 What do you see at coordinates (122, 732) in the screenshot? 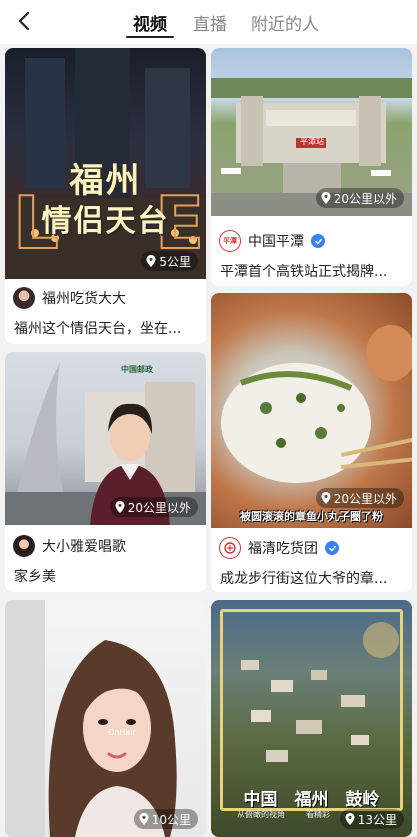
I see `video-watermark: OnHair` at bounding box center [122, 732].